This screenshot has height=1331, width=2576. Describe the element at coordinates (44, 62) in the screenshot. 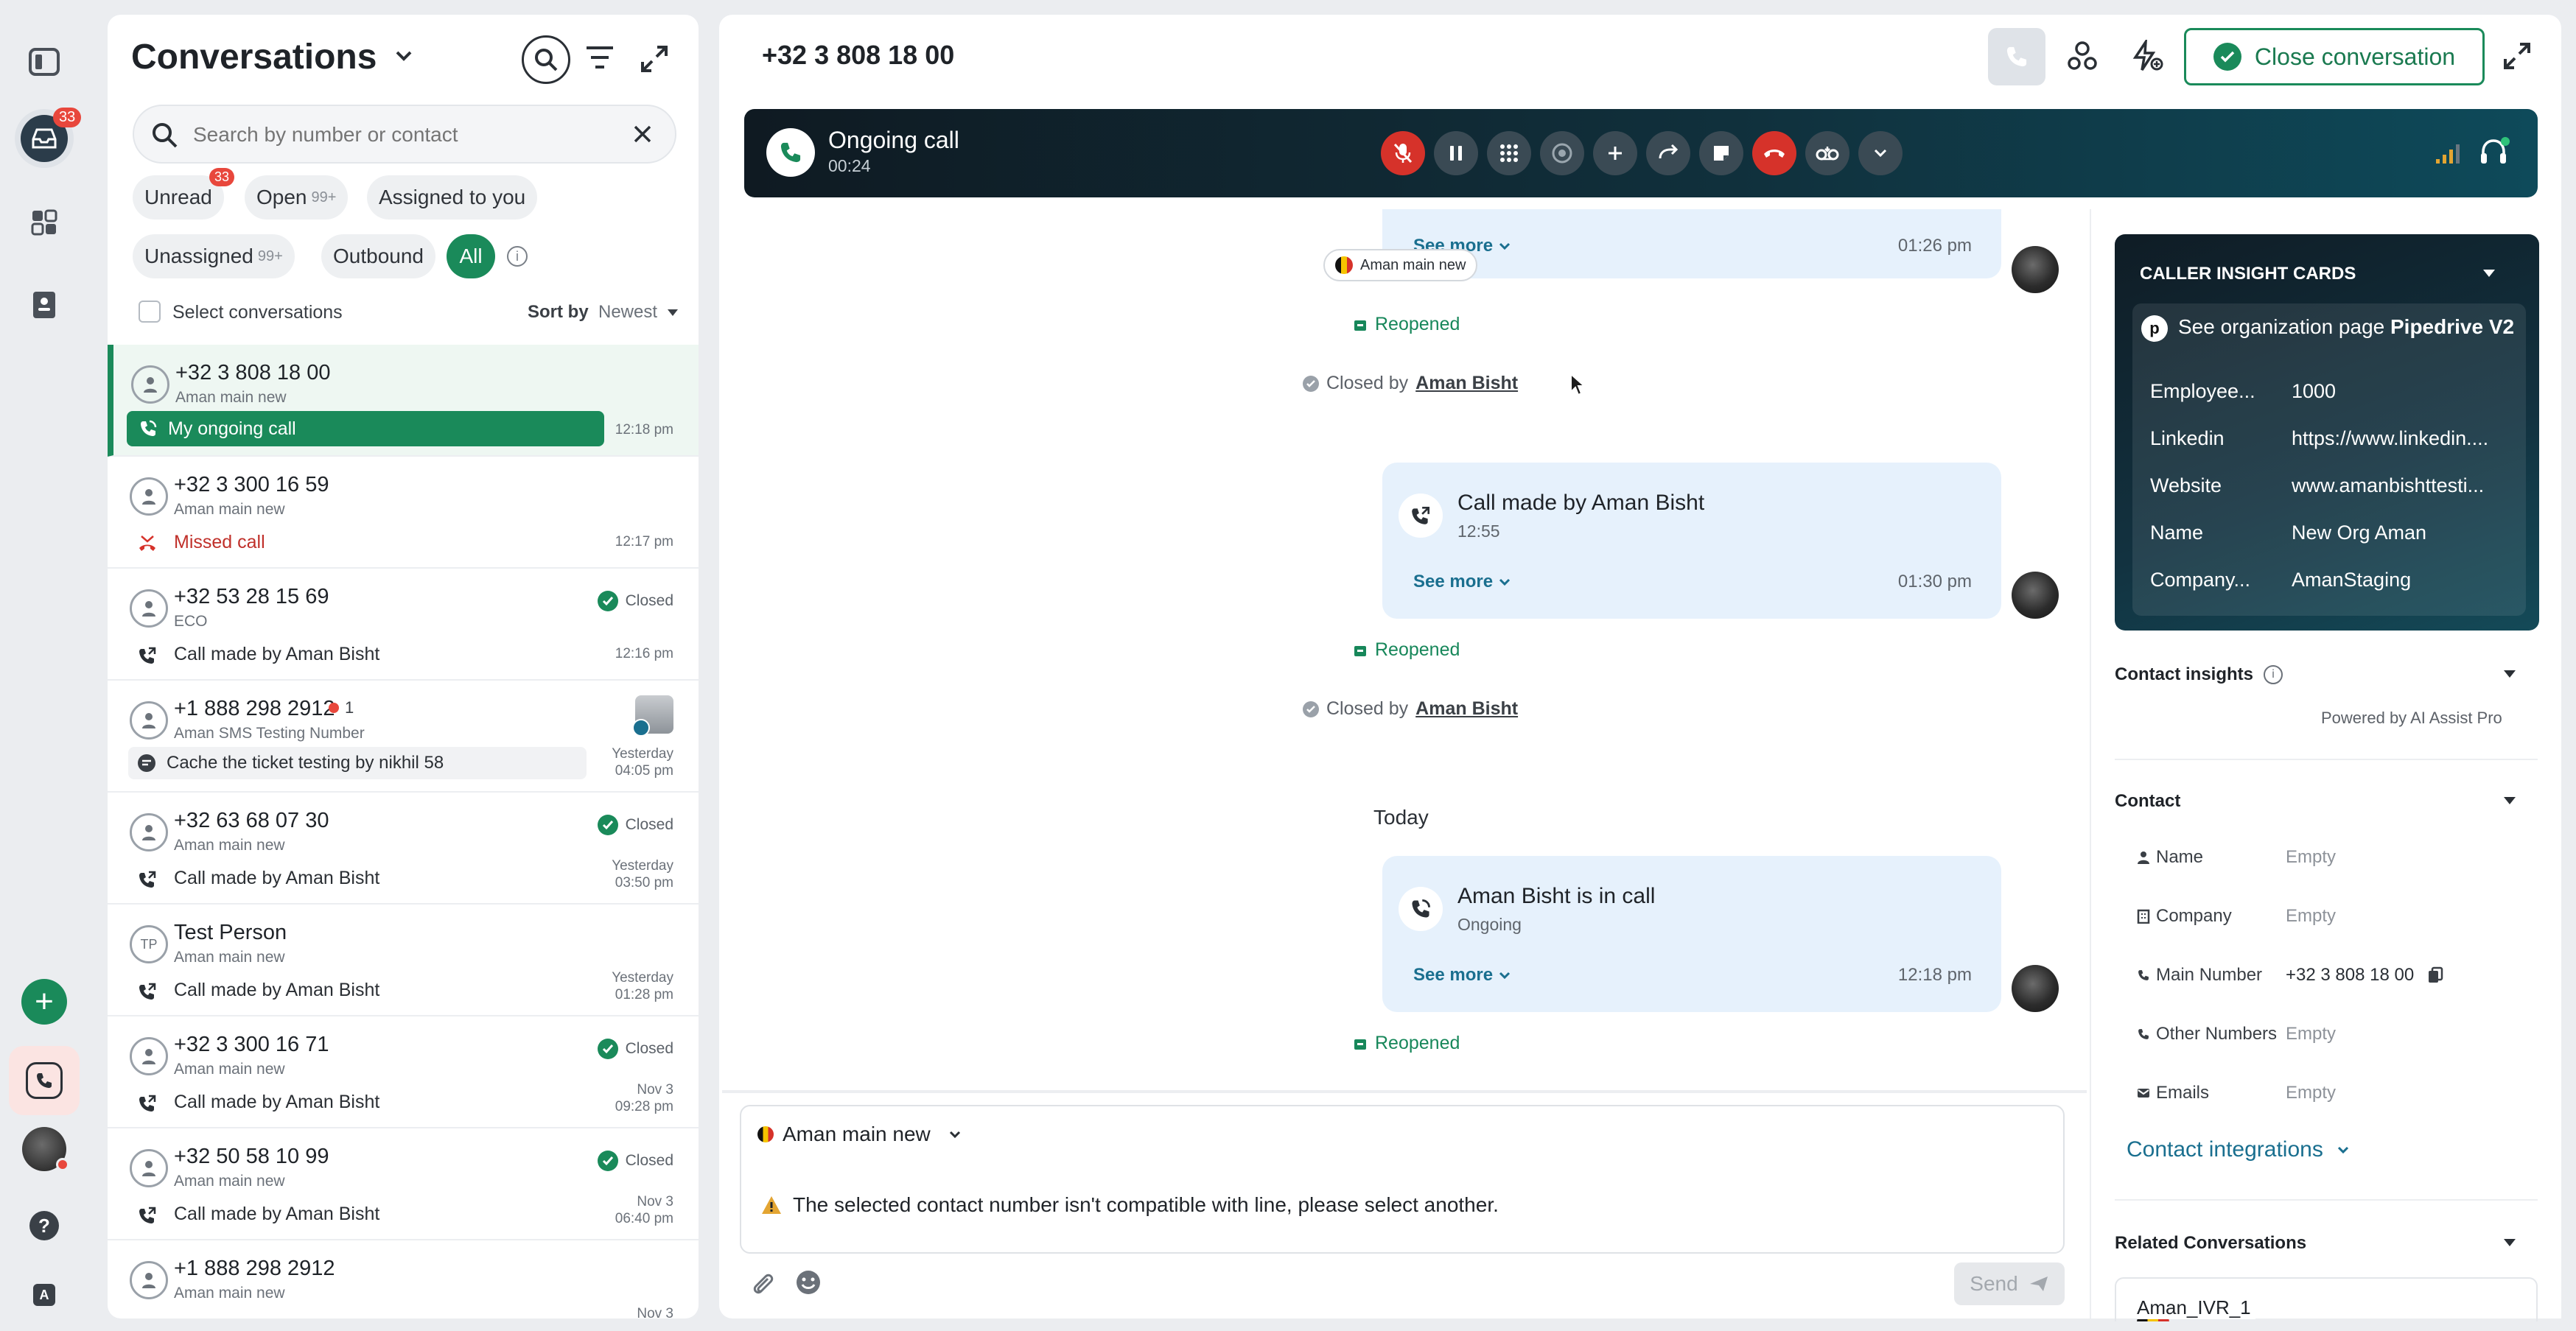

I see `toggle-sidebar-icon` at that location.